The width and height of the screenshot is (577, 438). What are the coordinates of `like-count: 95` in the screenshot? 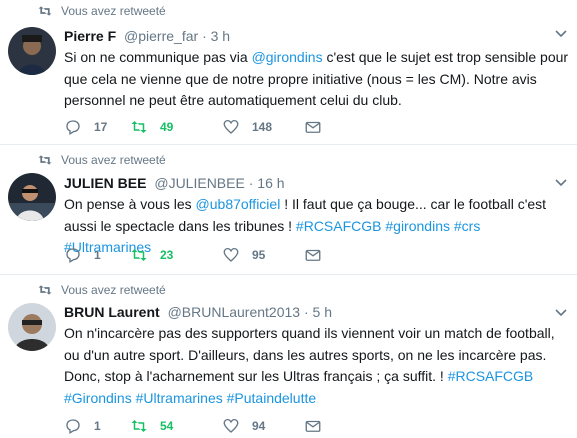 It's located at (259, 255).